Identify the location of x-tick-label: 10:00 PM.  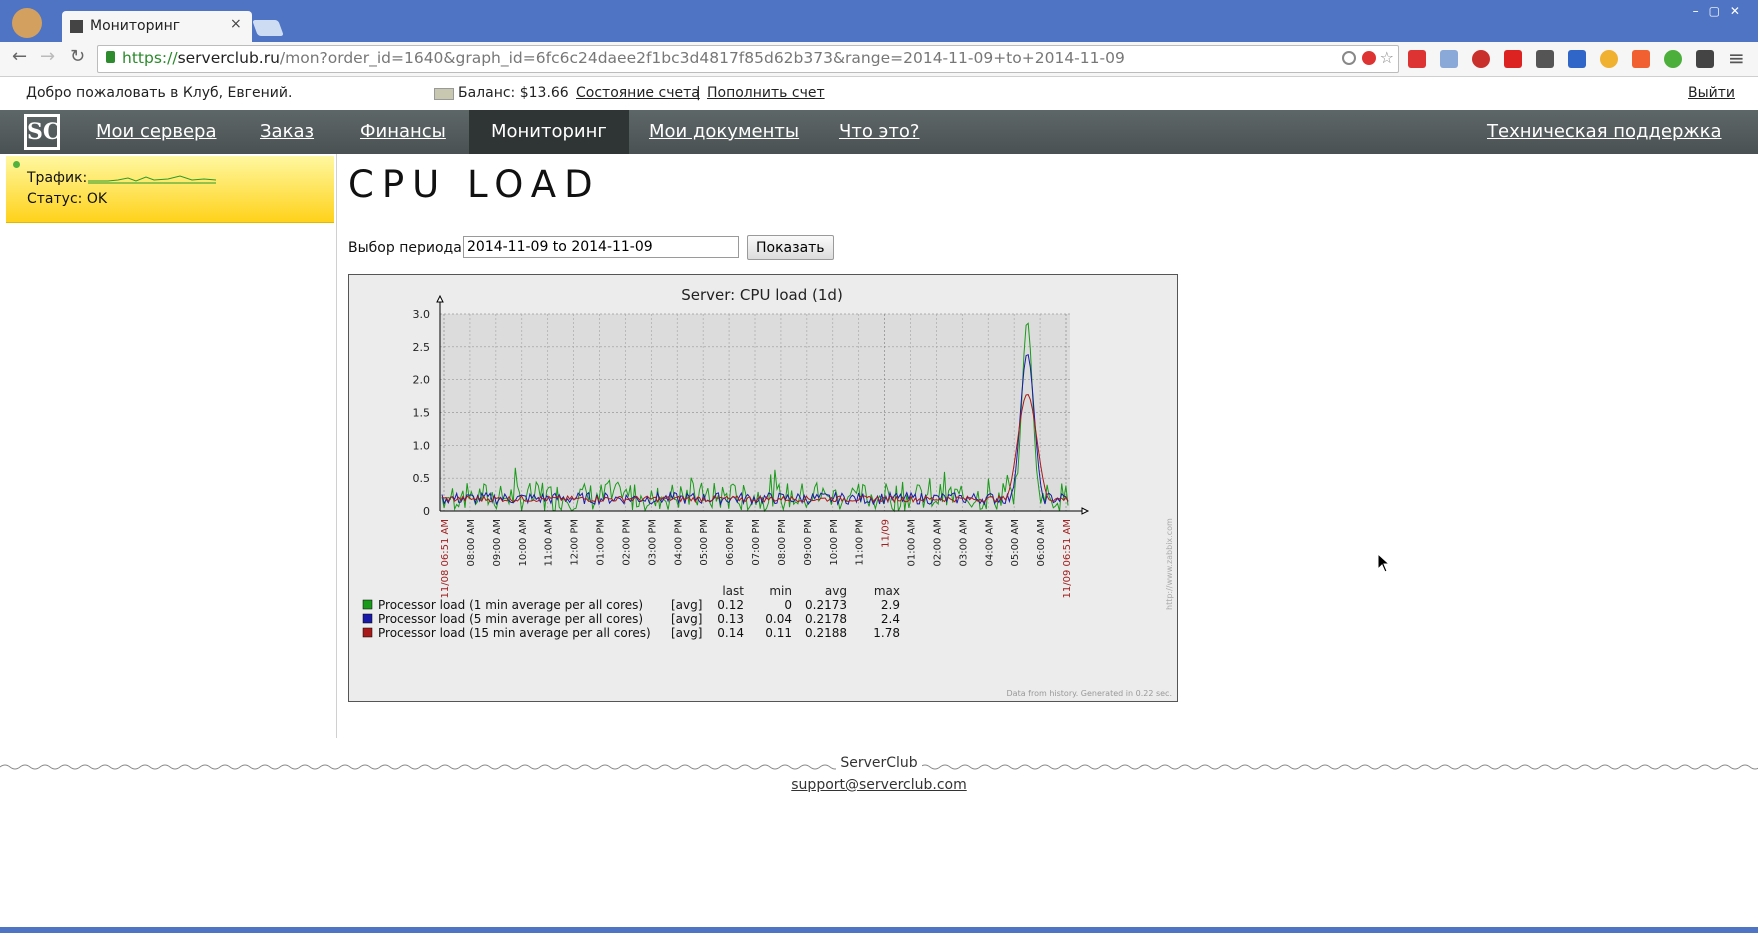
(834, 542).